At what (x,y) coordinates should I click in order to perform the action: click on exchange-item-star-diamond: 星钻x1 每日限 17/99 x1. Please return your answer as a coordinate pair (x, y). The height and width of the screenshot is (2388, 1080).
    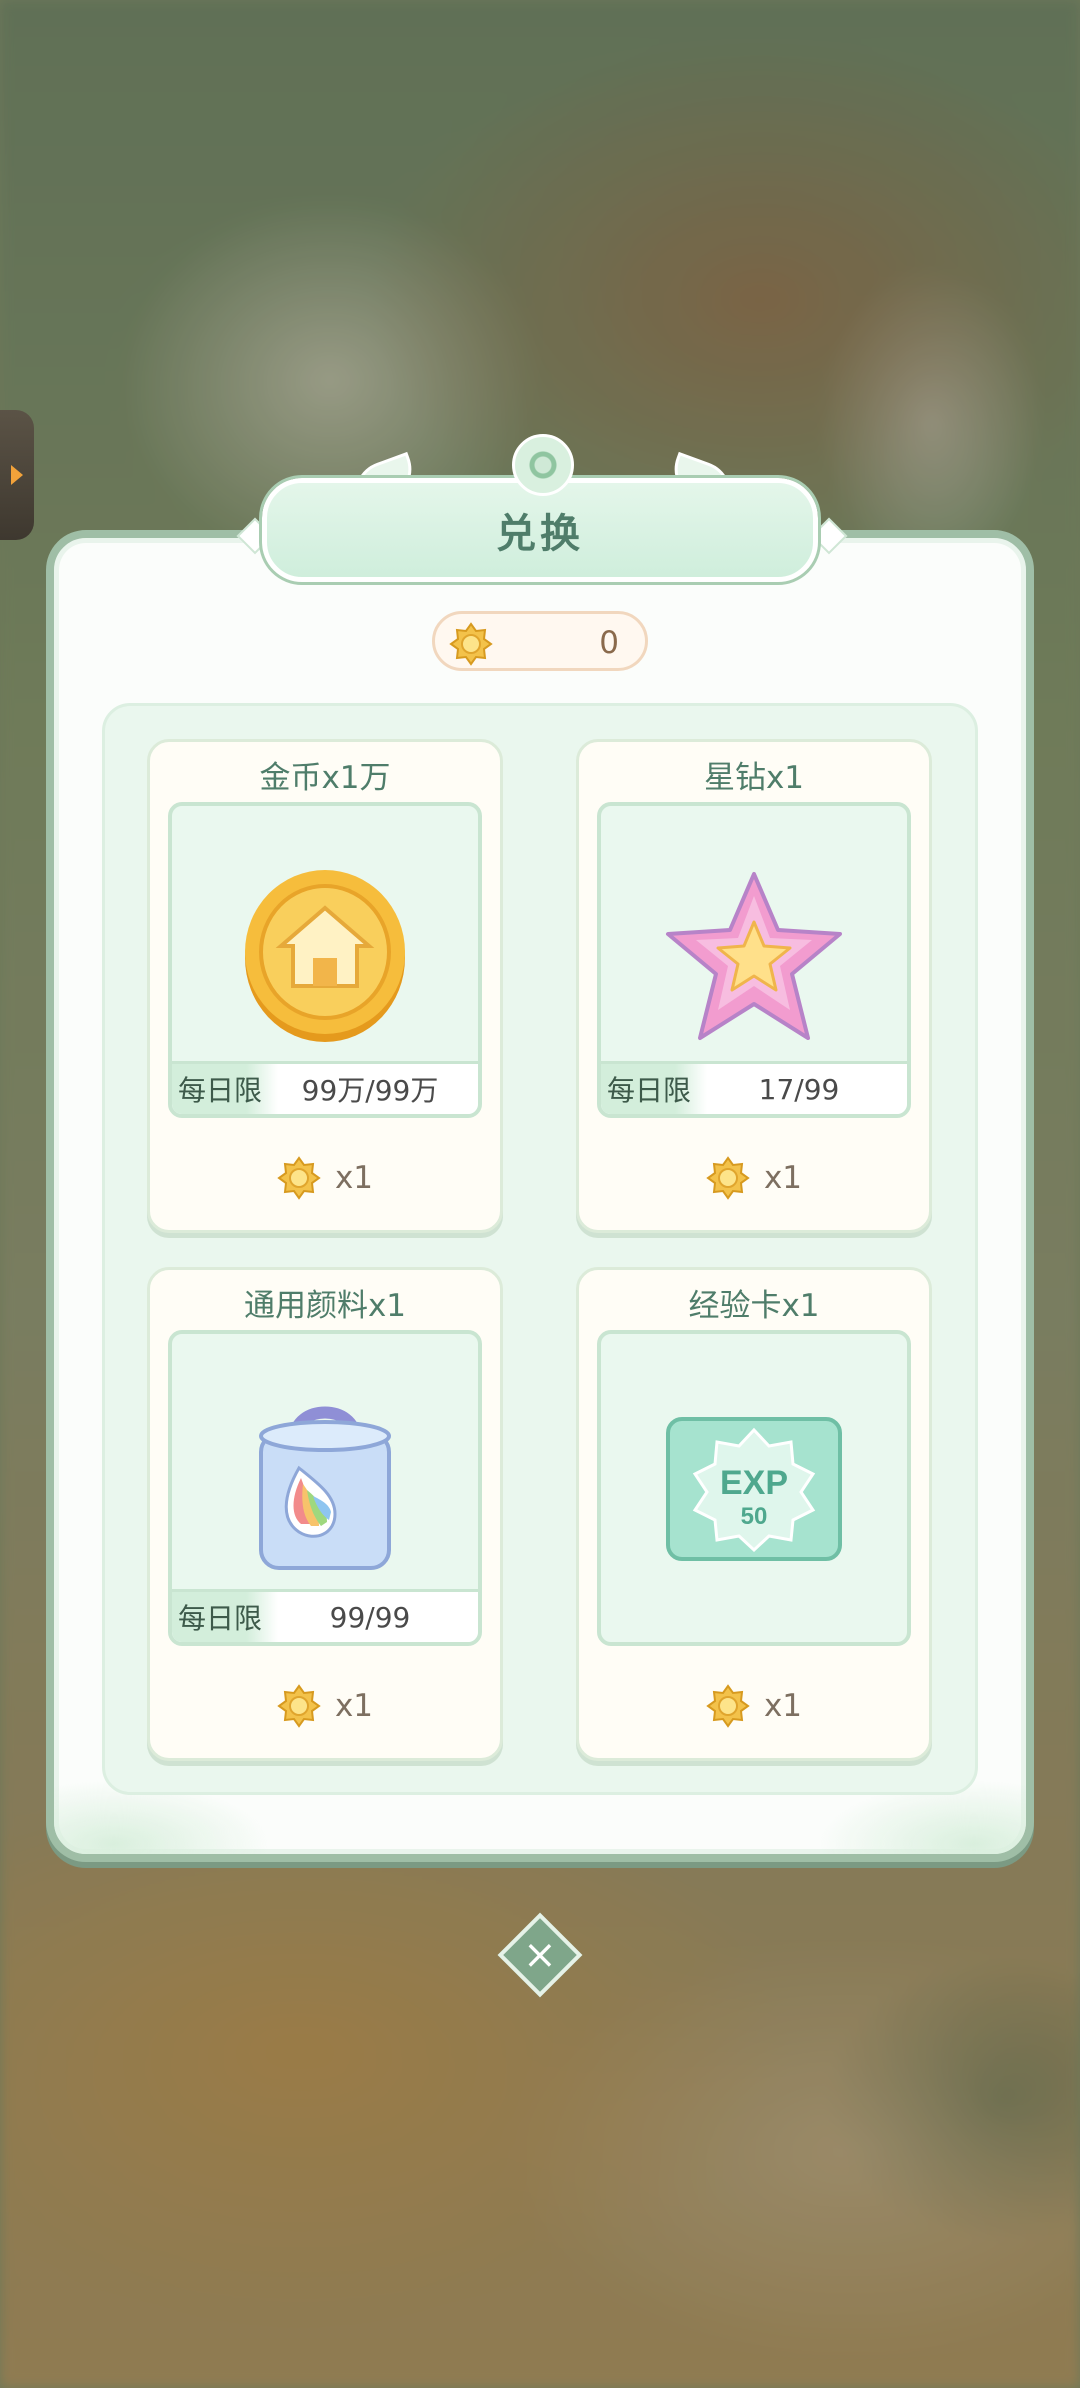
    Looking at the image, I should click on (754, 986).